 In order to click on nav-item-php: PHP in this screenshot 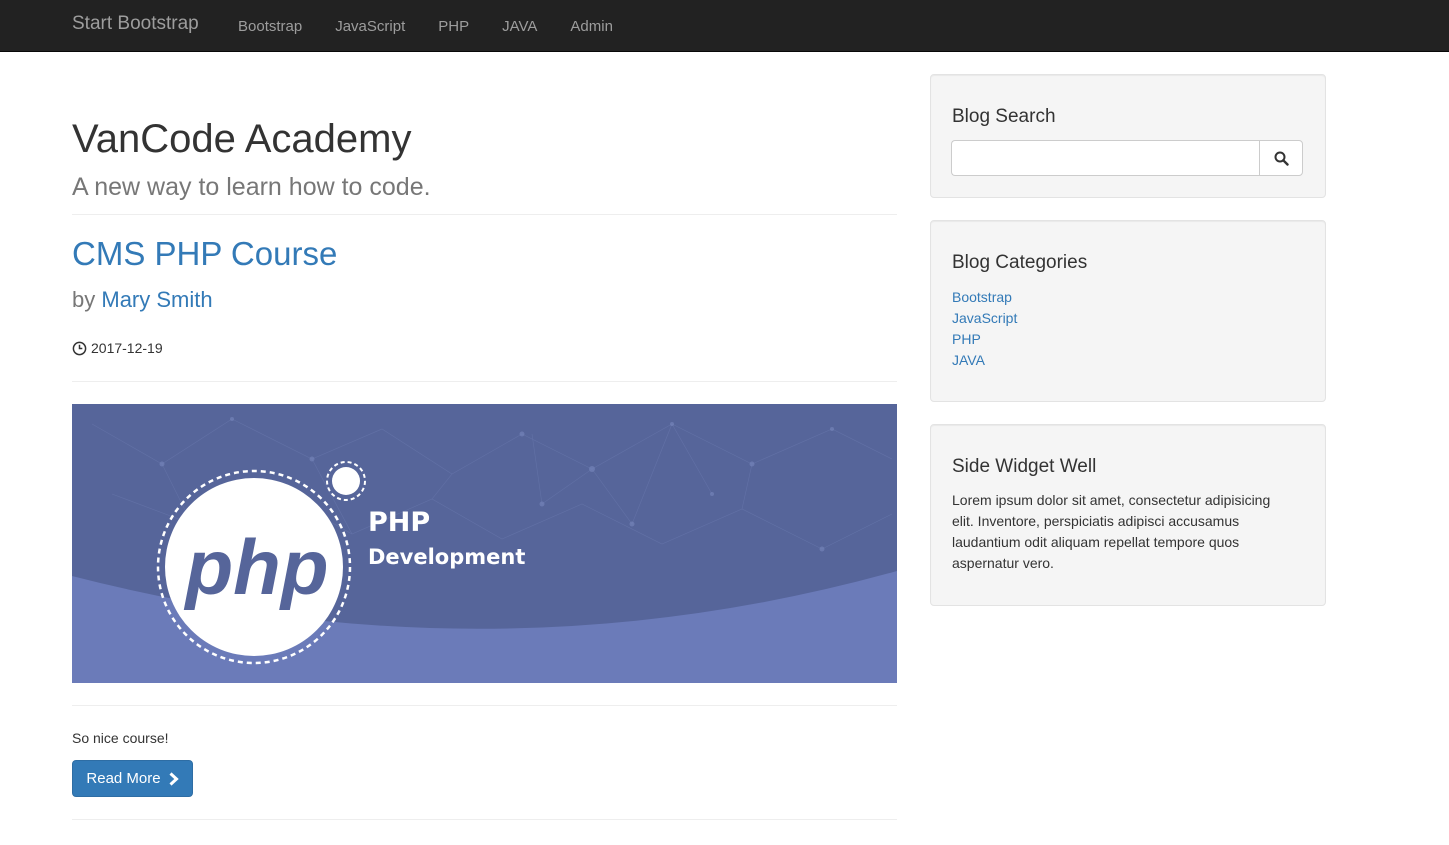, I will do `click(453, 26)`.